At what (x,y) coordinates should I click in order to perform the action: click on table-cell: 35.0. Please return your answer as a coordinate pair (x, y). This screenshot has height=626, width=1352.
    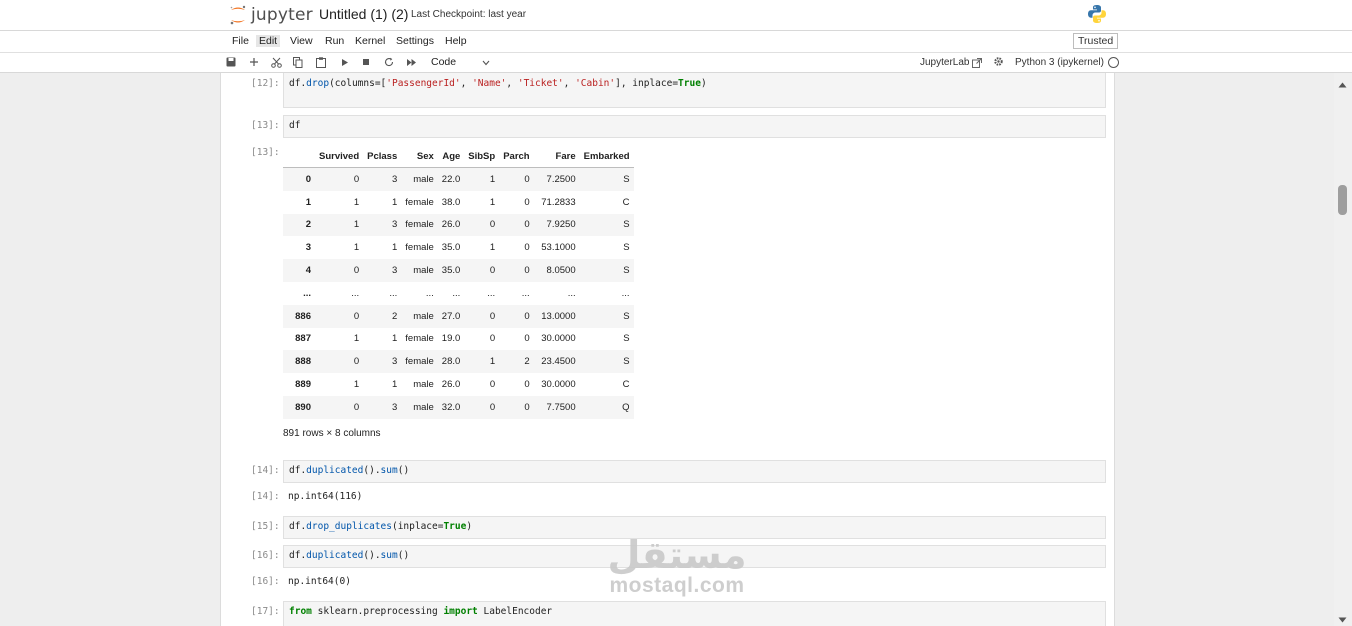
    Looking at the image, I should click on (451, 271).